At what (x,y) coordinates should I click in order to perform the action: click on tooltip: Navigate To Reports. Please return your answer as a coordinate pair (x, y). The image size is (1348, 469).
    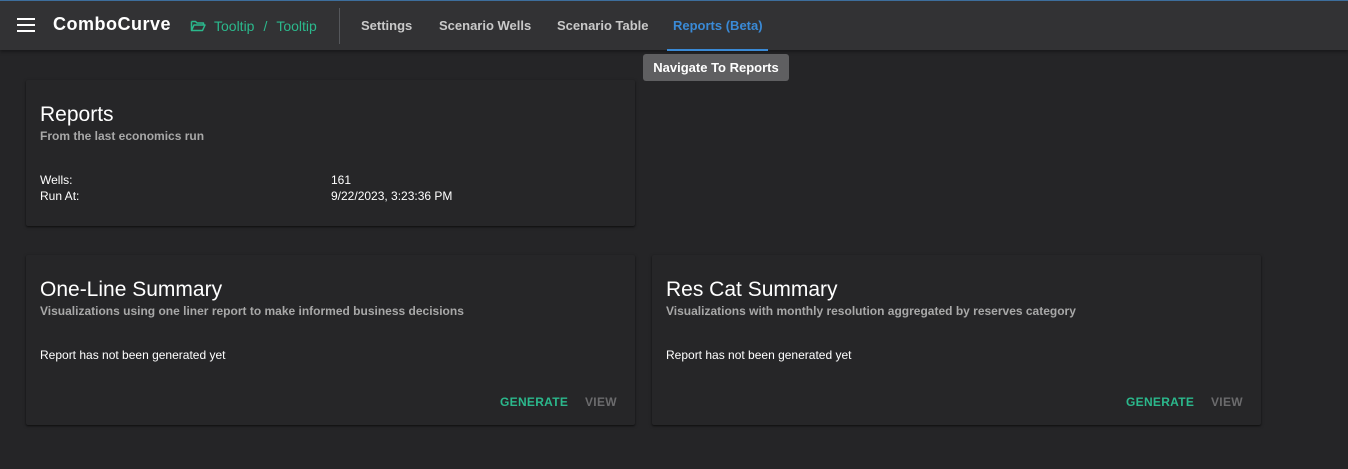
    Looking at the image, I should click on (716, 67).